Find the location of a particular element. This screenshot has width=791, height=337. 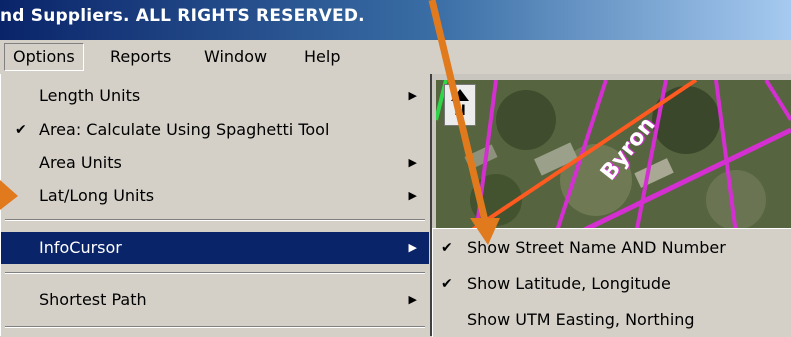

menu-help: Help is located at coordinates (322, 57).